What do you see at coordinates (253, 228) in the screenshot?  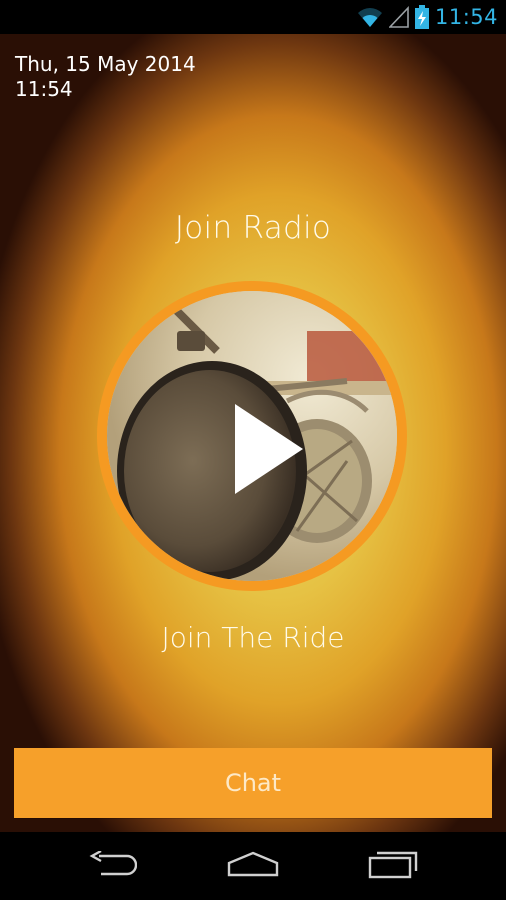 I see `page-title: Join Radio` at bounding box center [253, 228].